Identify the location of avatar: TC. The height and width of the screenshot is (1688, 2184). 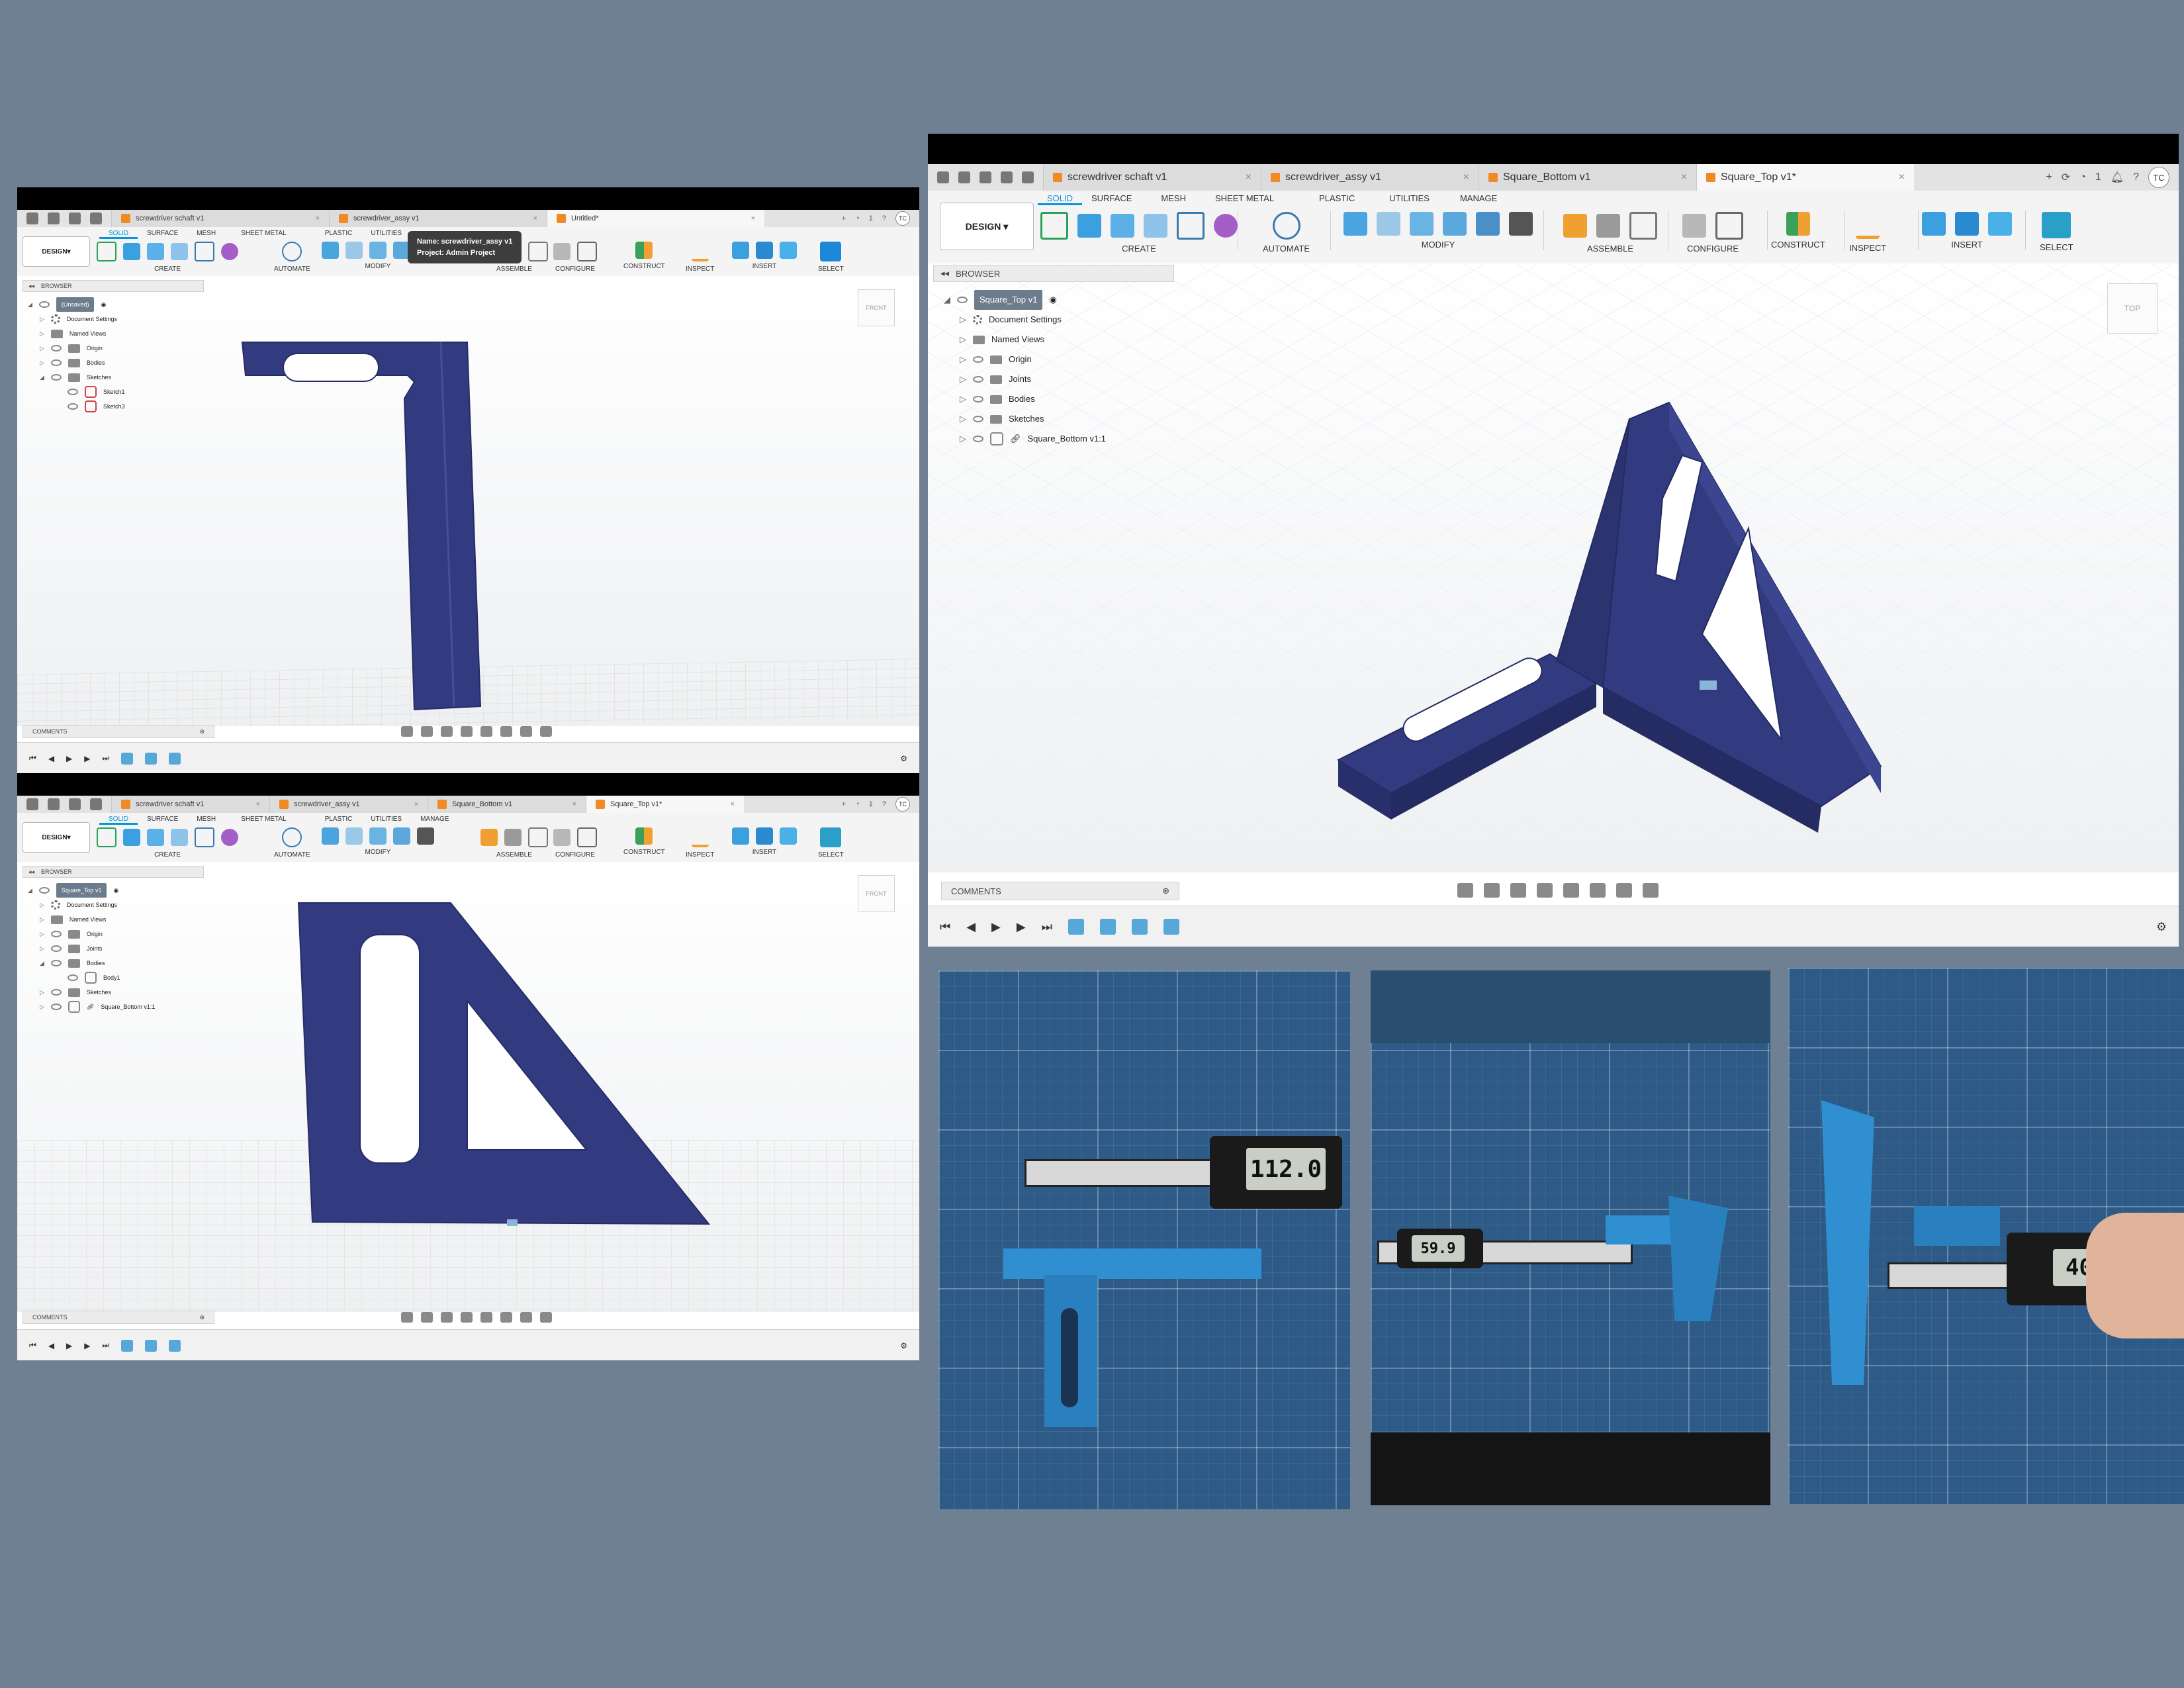
(2158, 177).